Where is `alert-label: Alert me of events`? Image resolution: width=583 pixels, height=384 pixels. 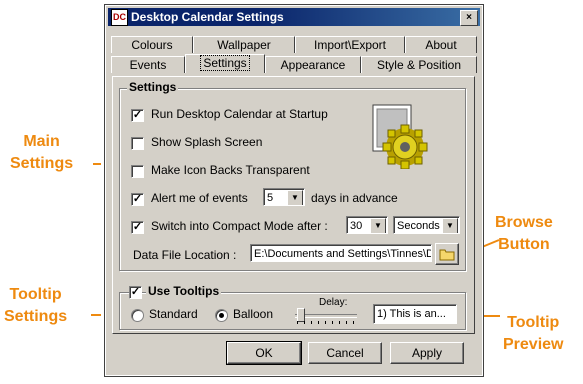
alert-label: Alert me of events is located at coordinates (199, 198).